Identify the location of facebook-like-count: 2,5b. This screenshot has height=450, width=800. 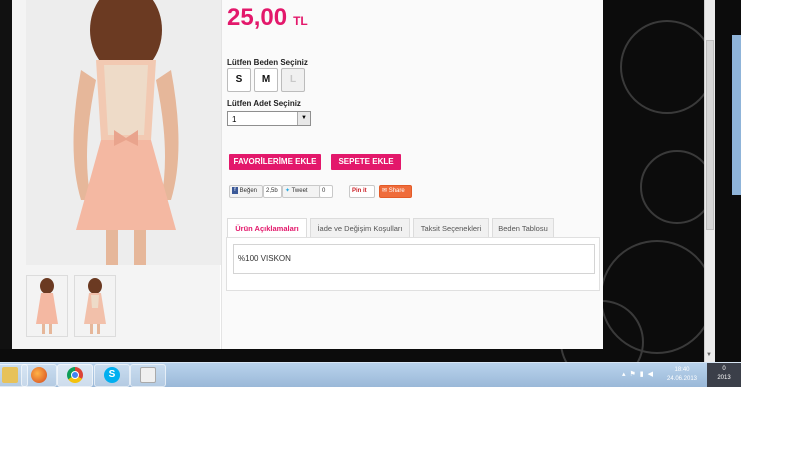
(272, 191).